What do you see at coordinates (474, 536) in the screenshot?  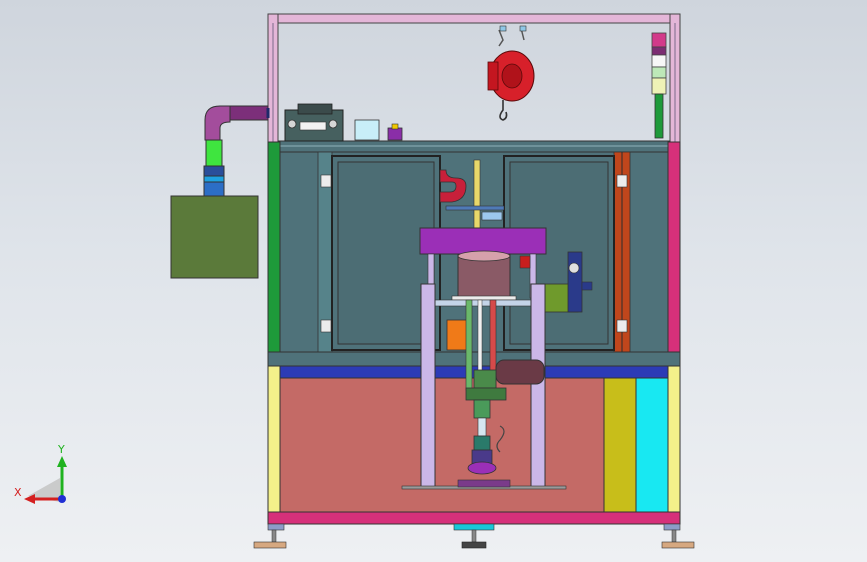 I see `leveling-feet` at bounding box center [474, 536].